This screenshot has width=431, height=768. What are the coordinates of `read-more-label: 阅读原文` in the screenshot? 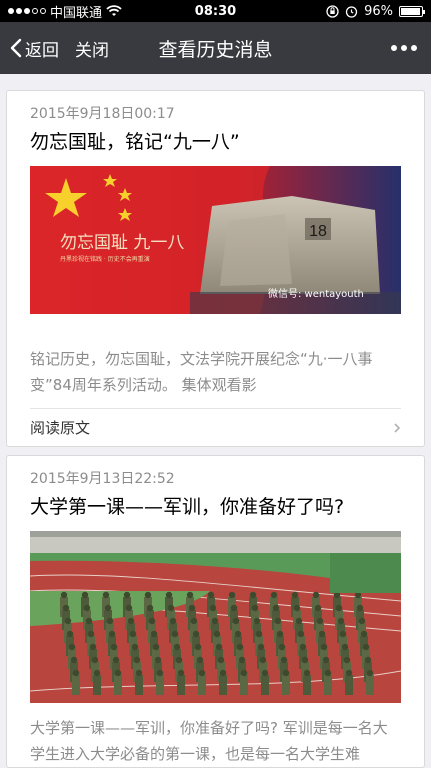 It's located at (60, 428).